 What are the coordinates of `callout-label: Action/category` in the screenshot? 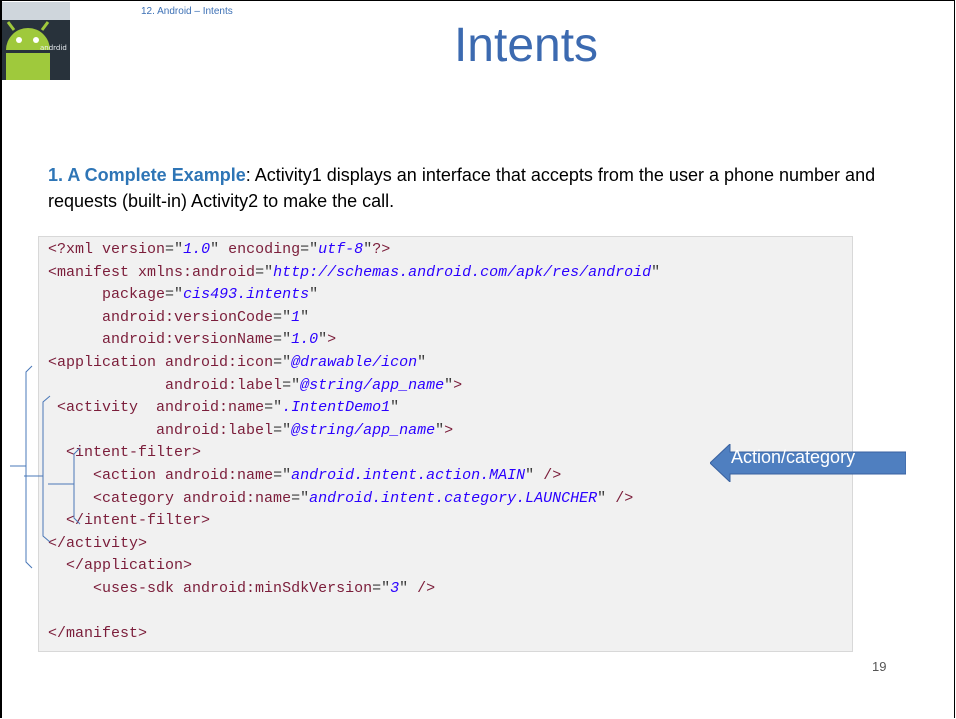 It's located at (793, 457).